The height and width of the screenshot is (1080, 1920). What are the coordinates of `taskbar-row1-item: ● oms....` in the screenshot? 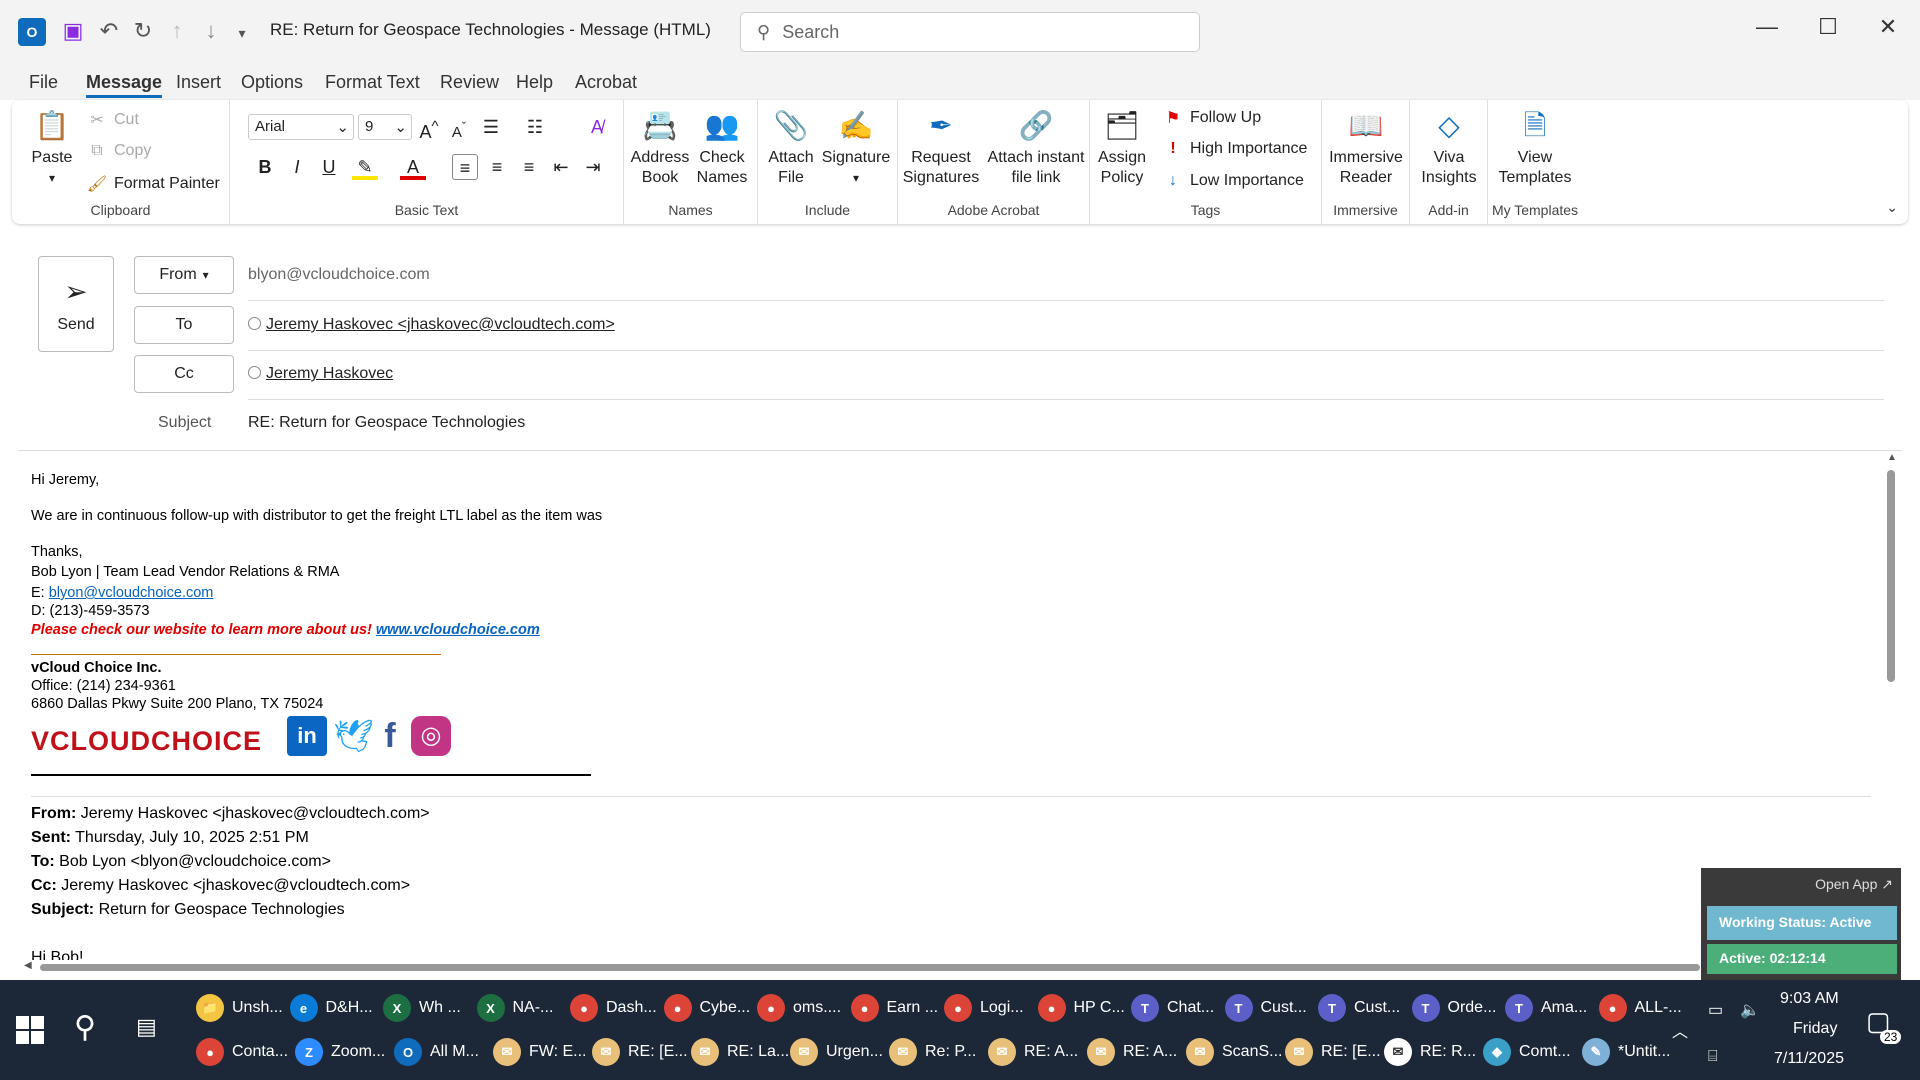 It's located at (799, 1008).